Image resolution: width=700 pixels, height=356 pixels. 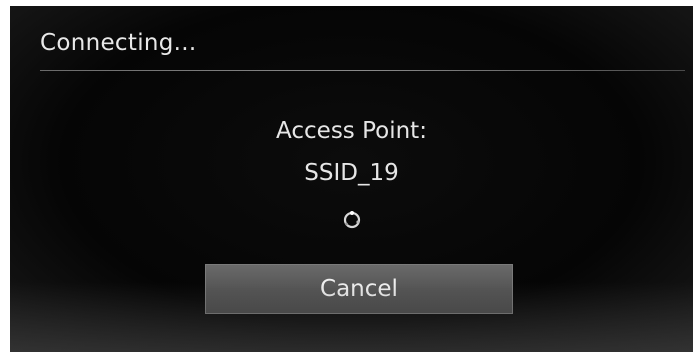 I want to click on cancel-button-label: Cancel, so click(x=359, y=289).